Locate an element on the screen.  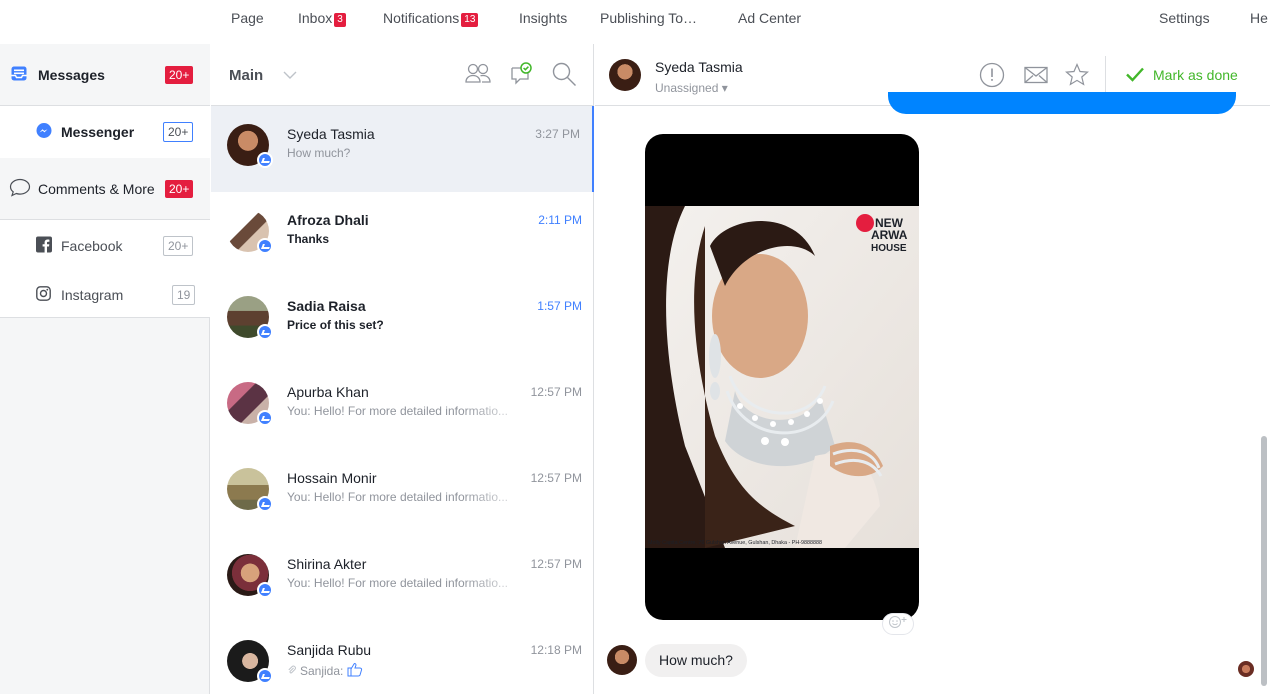
thread-time: 12:18 PM is located at coordinates (556, 650).